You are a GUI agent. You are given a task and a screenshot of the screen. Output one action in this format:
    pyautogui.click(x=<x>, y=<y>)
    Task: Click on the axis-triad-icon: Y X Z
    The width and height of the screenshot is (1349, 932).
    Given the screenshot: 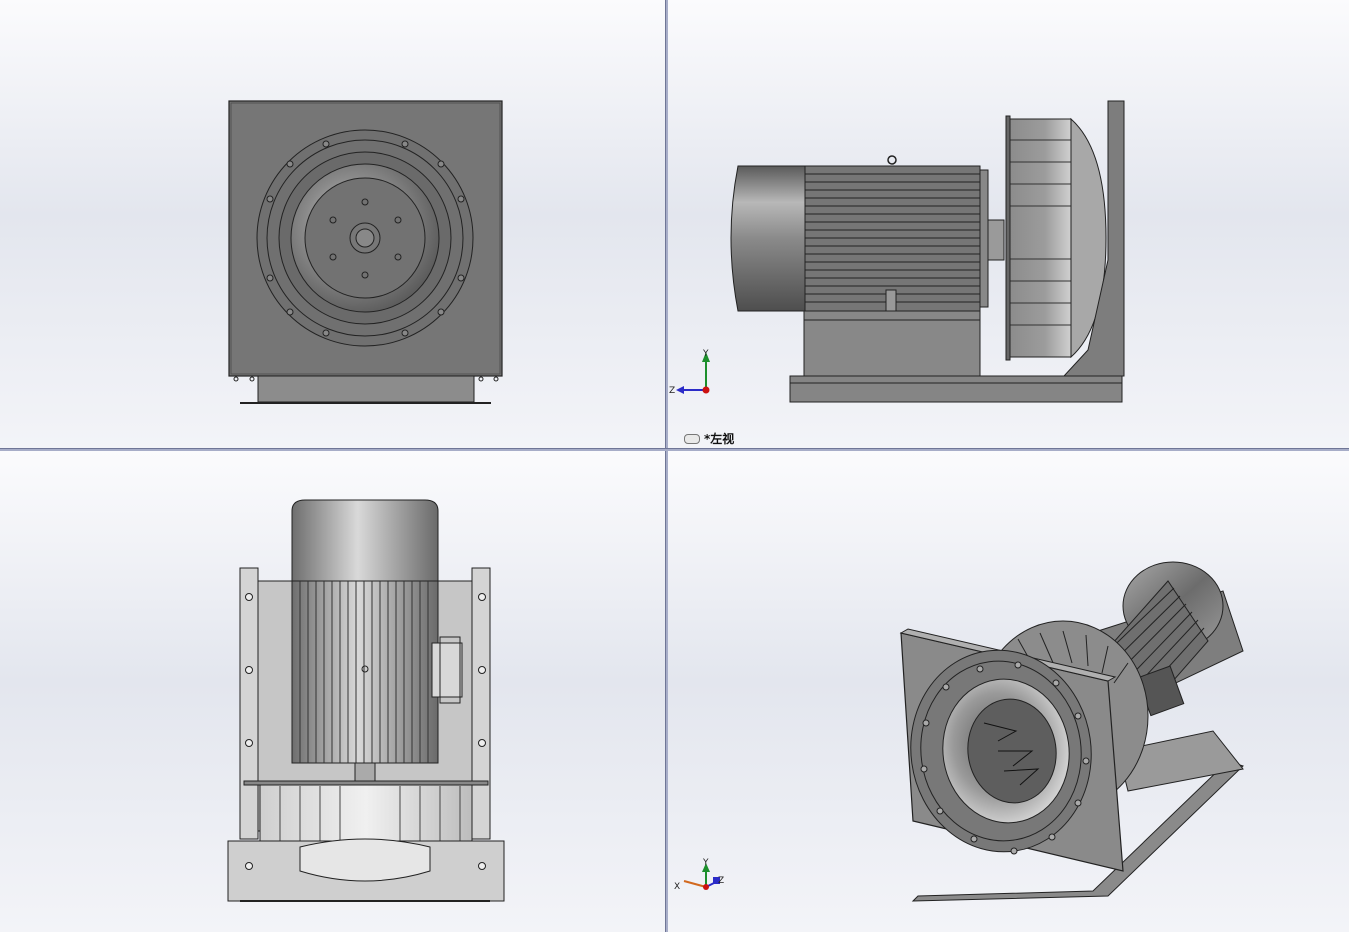 What is the action you would take?
    pyautogui.click(x=699, y=875)
    